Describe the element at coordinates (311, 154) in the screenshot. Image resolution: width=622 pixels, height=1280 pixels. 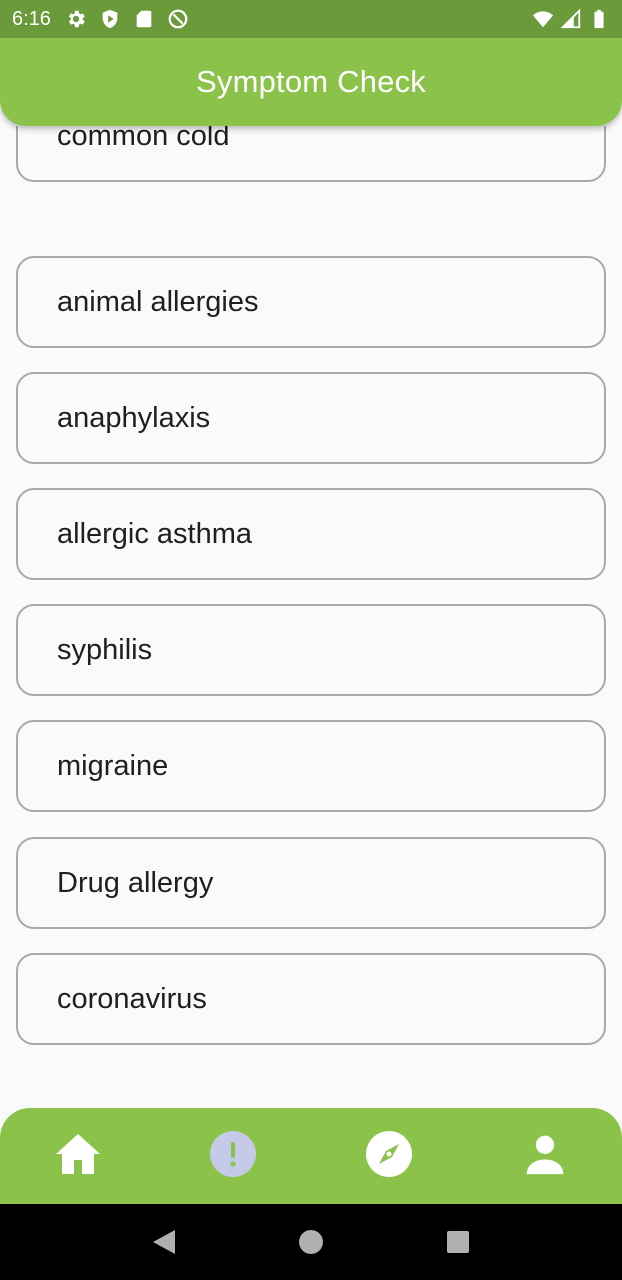
I see `list-item-common-cold: common cold` at that location.